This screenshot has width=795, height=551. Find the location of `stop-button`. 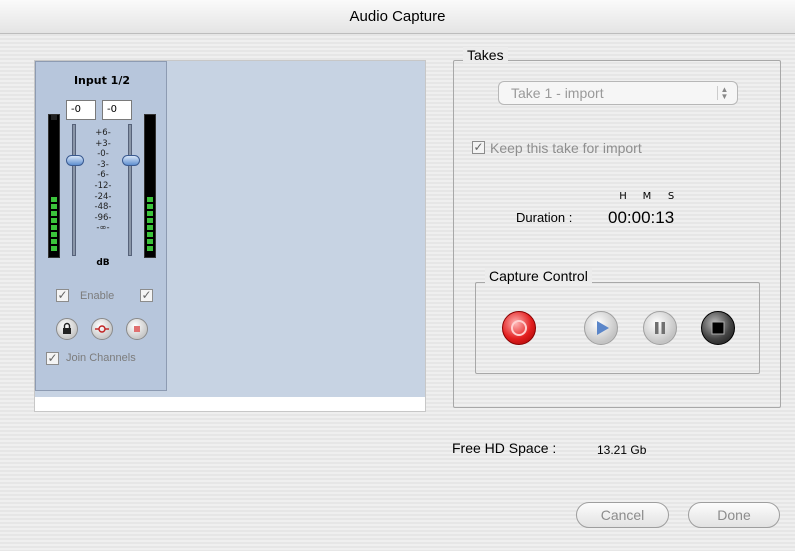

stop-button is located at coordinates (718, 328).